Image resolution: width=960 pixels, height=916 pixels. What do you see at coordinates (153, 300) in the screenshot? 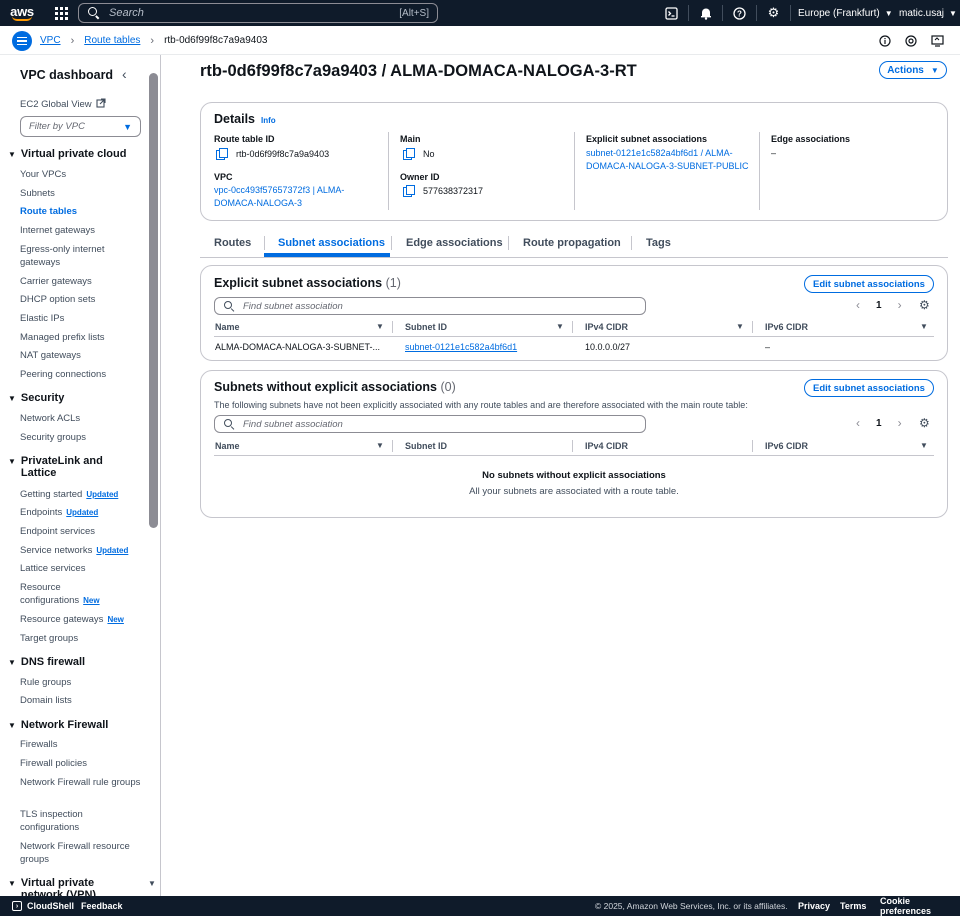
I see `sidebar-scrollbar` at bounding box center [153, 300].